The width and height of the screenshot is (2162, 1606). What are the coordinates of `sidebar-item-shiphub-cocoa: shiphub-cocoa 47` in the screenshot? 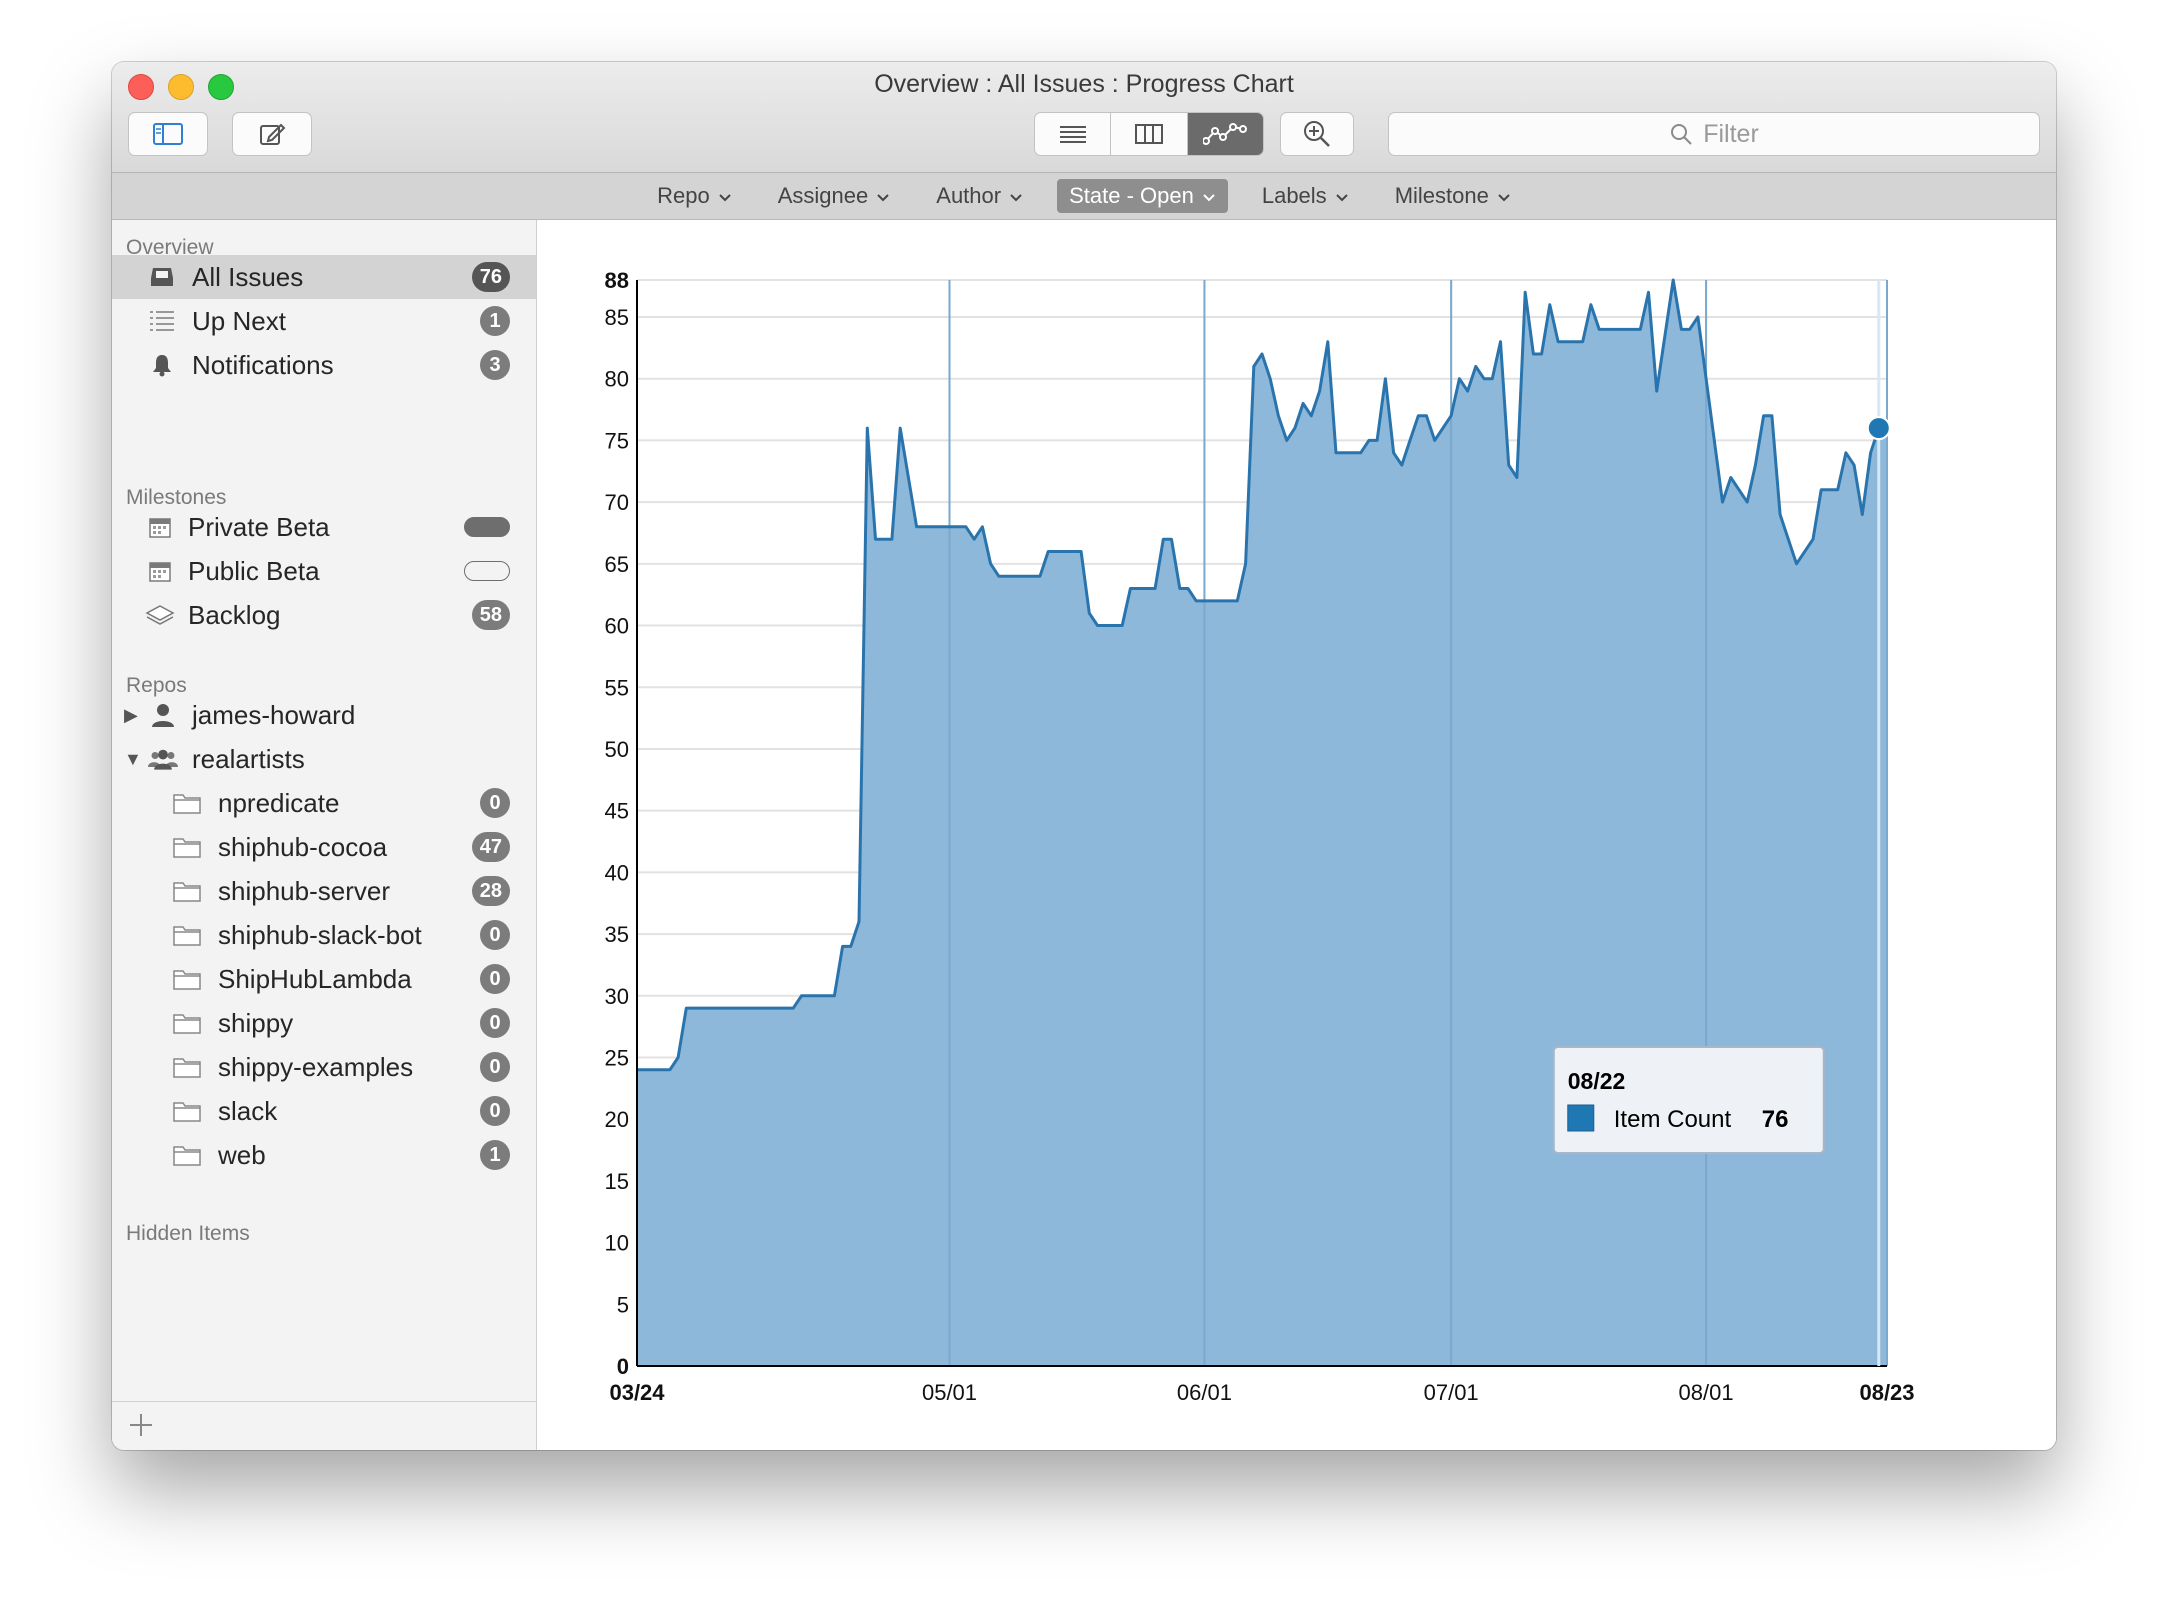 It's located at (324, 847).